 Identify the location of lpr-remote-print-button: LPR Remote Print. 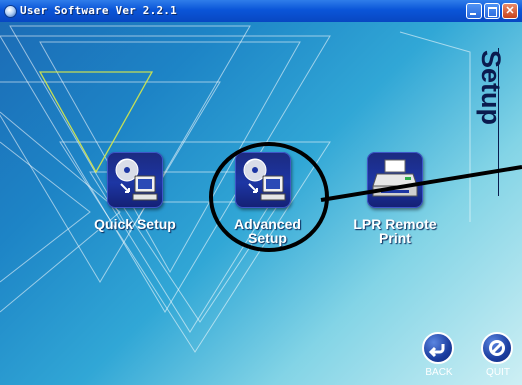
(395, 202).